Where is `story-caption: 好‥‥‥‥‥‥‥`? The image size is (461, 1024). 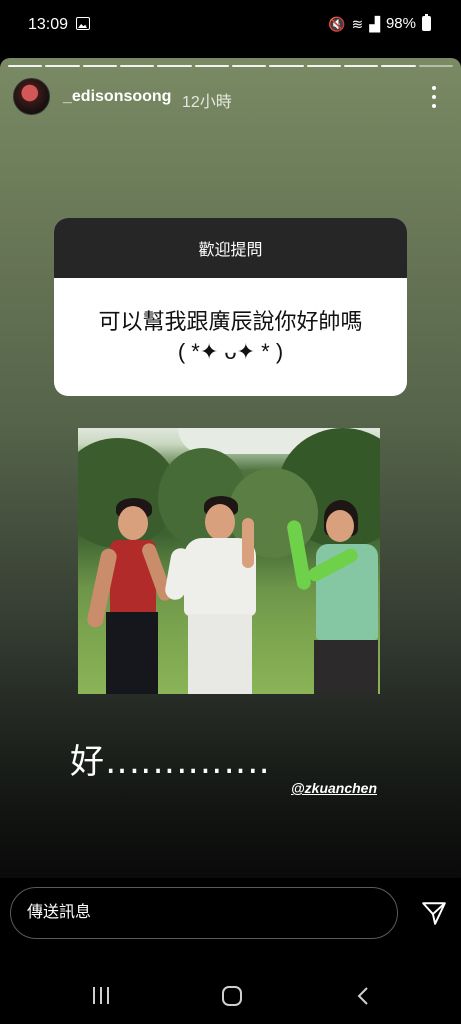
story-caption: 好‥‥‥‥‥‥‥ is located at coordinates (170, 762).